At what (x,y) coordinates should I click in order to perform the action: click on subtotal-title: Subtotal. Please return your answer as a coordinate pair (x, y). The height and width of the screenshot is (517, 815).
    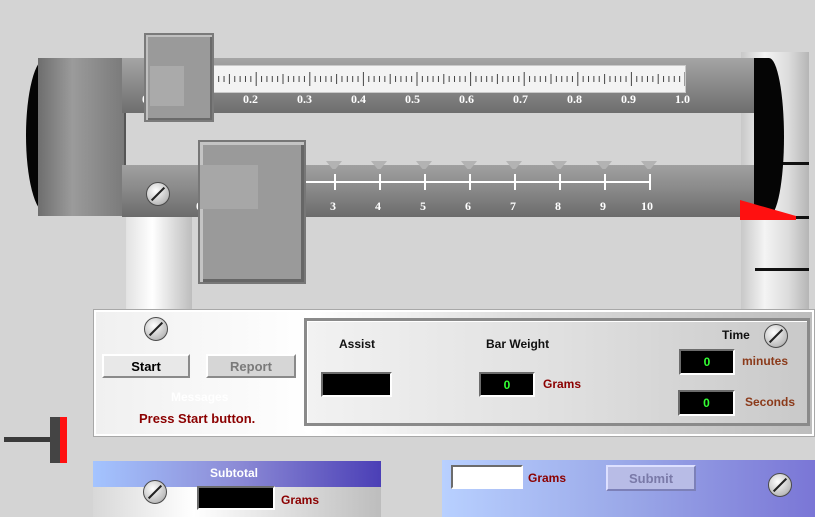
    Looking at the image, I should click on (234, 473).